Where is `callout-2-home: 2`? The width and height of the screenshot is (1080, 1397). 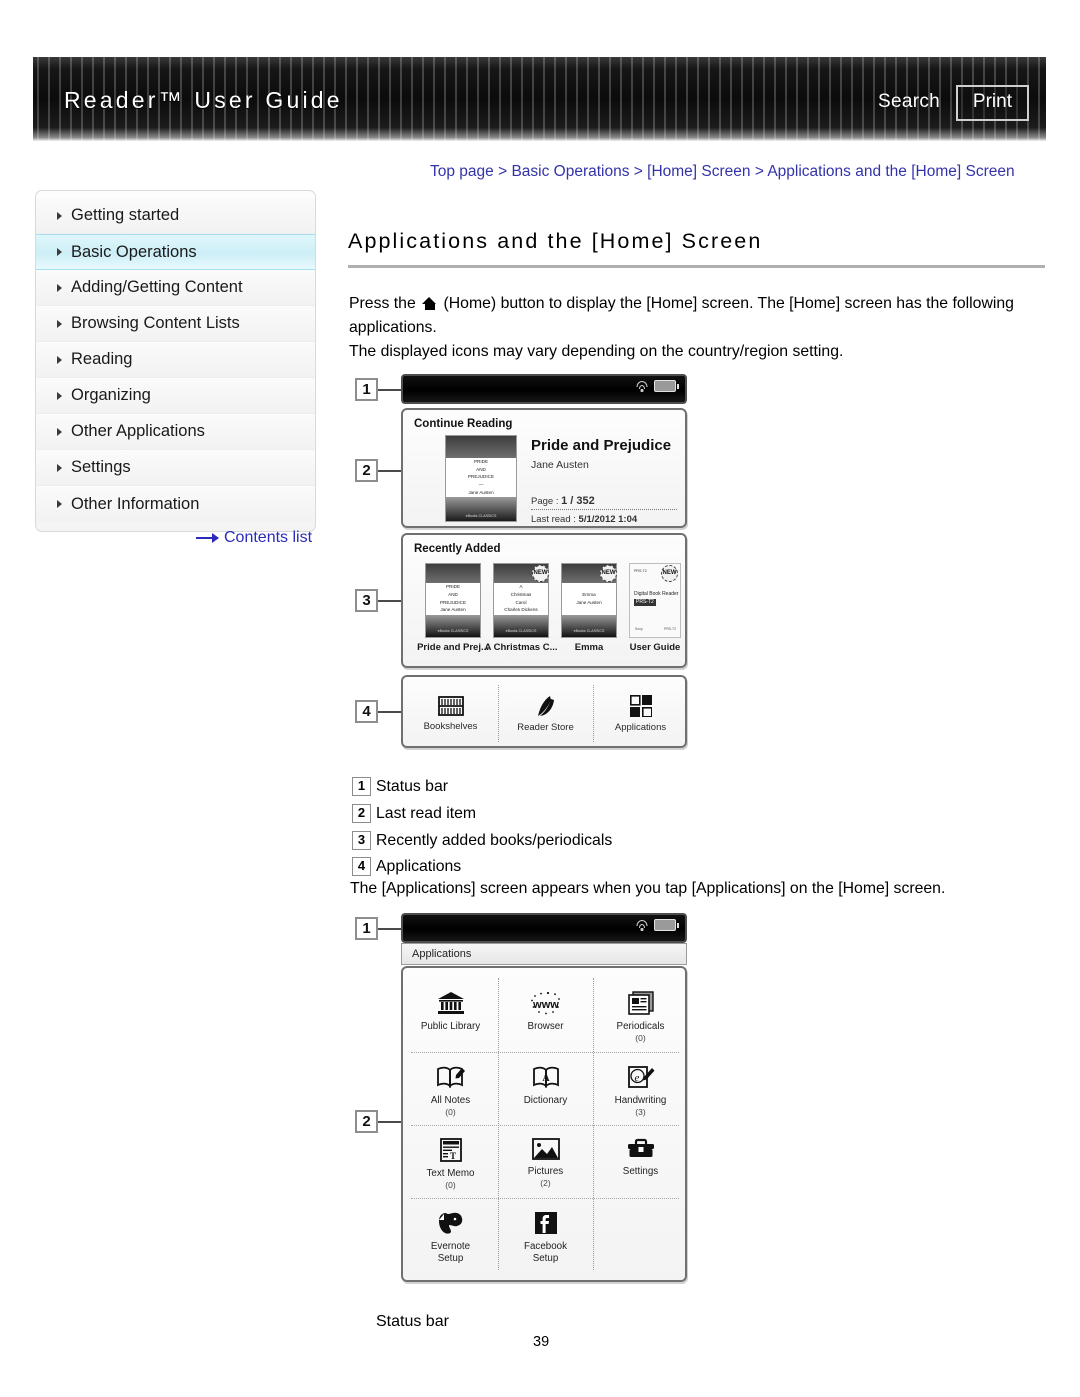
callout-2-home: 2 is located at coordinates (366, 470).